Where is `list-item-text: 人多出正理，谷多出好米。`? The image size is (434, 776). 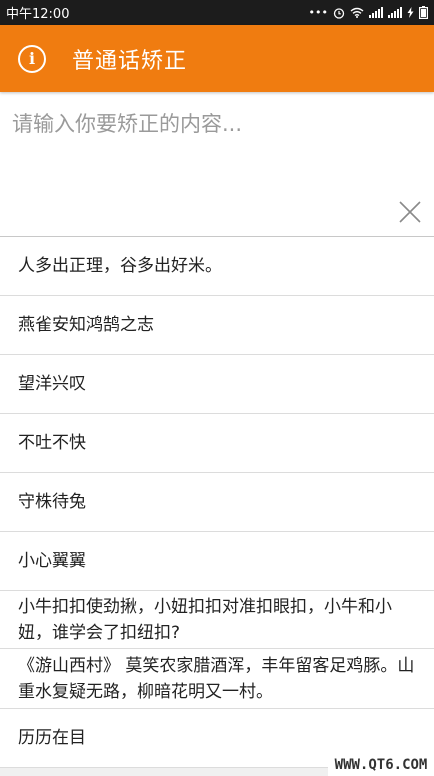
list-item-text: 人多出正理，谷多出好米。 is located at coordinates (120, 266).